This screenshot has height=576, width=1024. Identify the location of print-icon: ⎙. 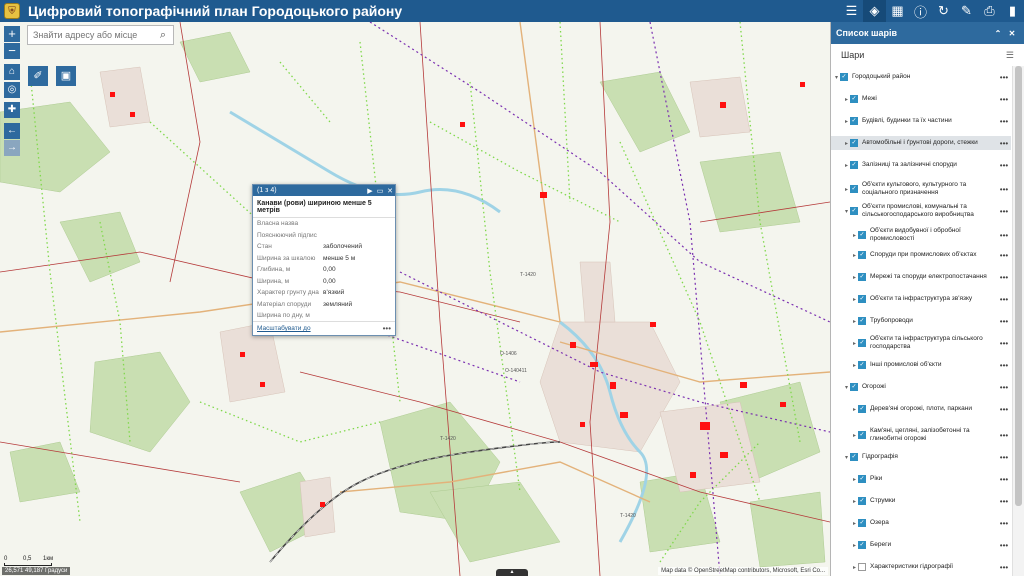
(989, 11).